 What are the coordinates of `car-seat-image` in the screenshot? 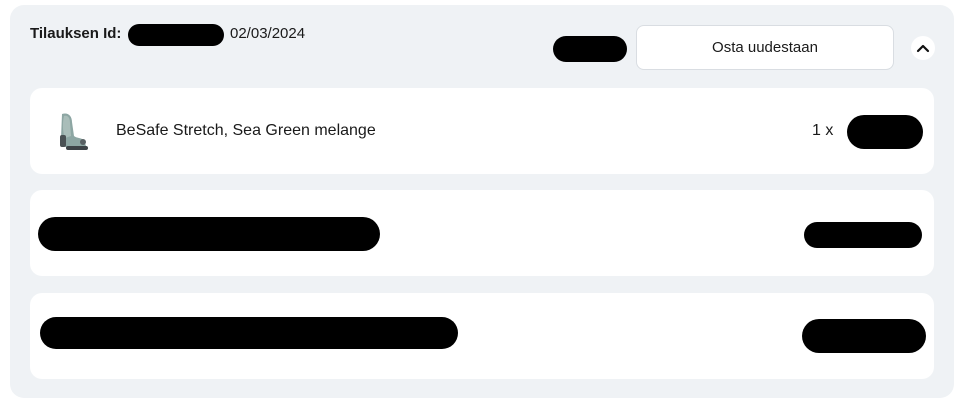 It's located at (74, 131).